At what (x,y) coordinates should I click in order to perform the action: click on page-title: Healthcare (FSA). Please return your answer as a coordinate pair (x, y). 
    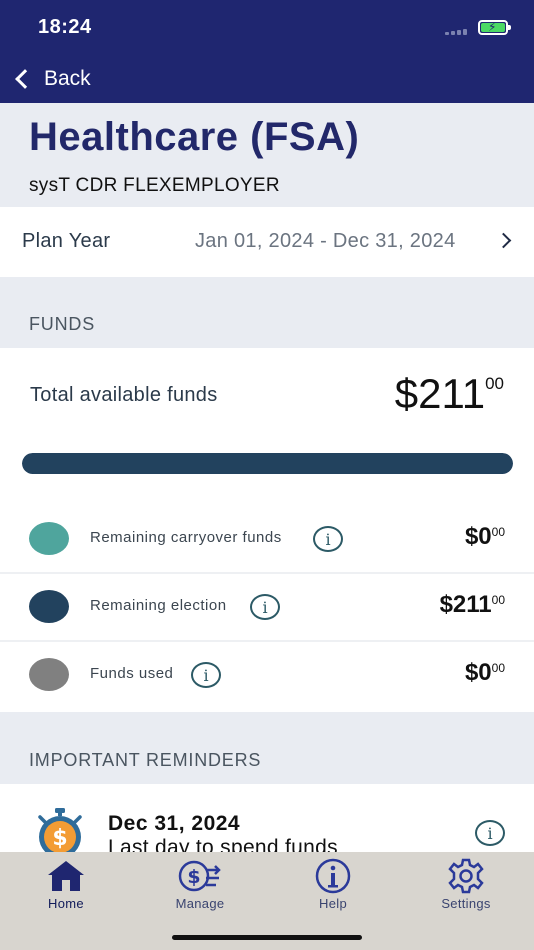
    Looking at the image, I should click on (194, 137).